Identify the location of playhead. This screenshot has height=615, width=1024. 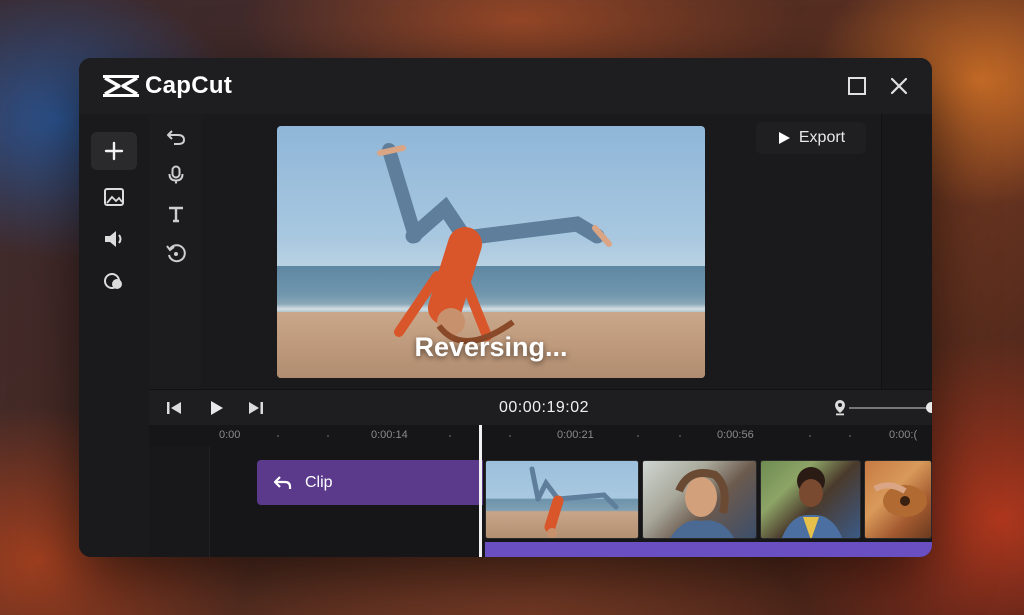
(480, 491).